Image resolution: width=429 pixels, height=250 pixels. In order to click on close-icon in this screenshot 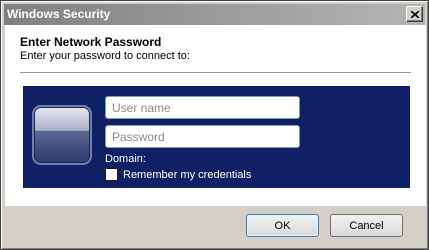, I will do `click(414, 14)`.